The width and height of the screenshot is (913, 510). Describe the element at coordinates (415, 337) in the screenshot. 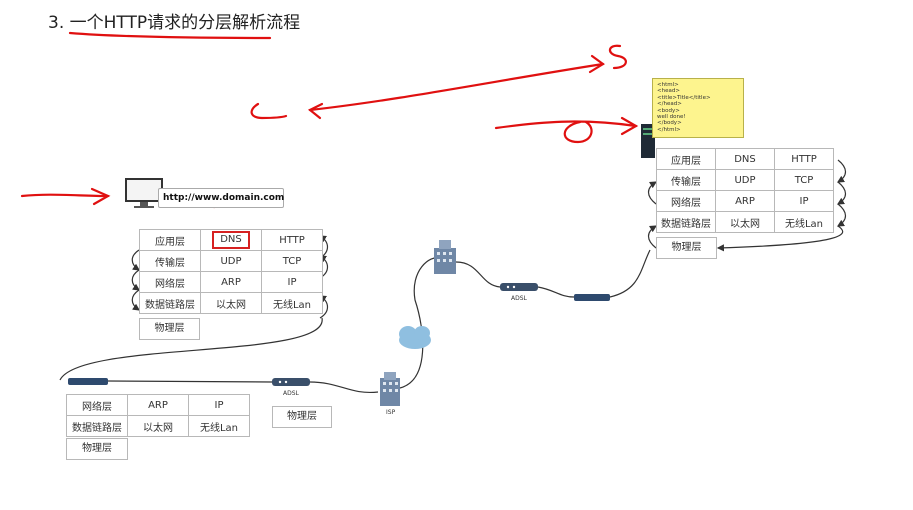

I see `cloud-icon` at that location.